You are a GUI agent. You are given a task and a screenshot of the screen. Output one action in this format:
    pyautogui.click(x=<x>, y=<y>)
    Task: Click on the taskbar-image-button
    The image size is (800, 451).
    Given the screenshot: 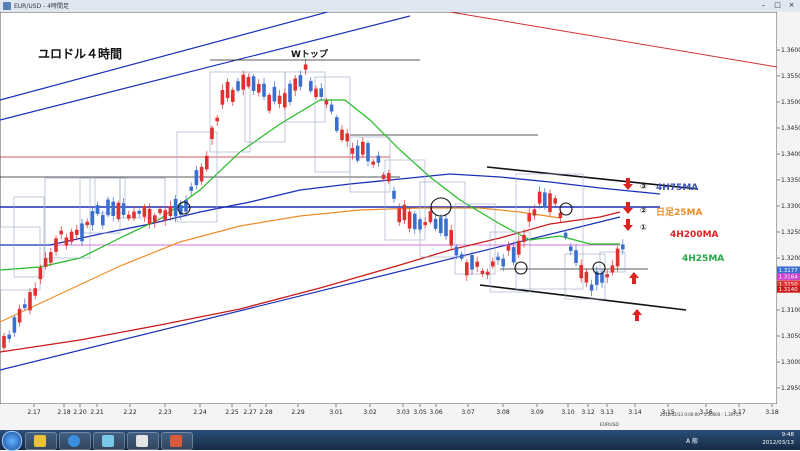 What is the action you would take?
    pyautogui.click(x=177, y=441)
    